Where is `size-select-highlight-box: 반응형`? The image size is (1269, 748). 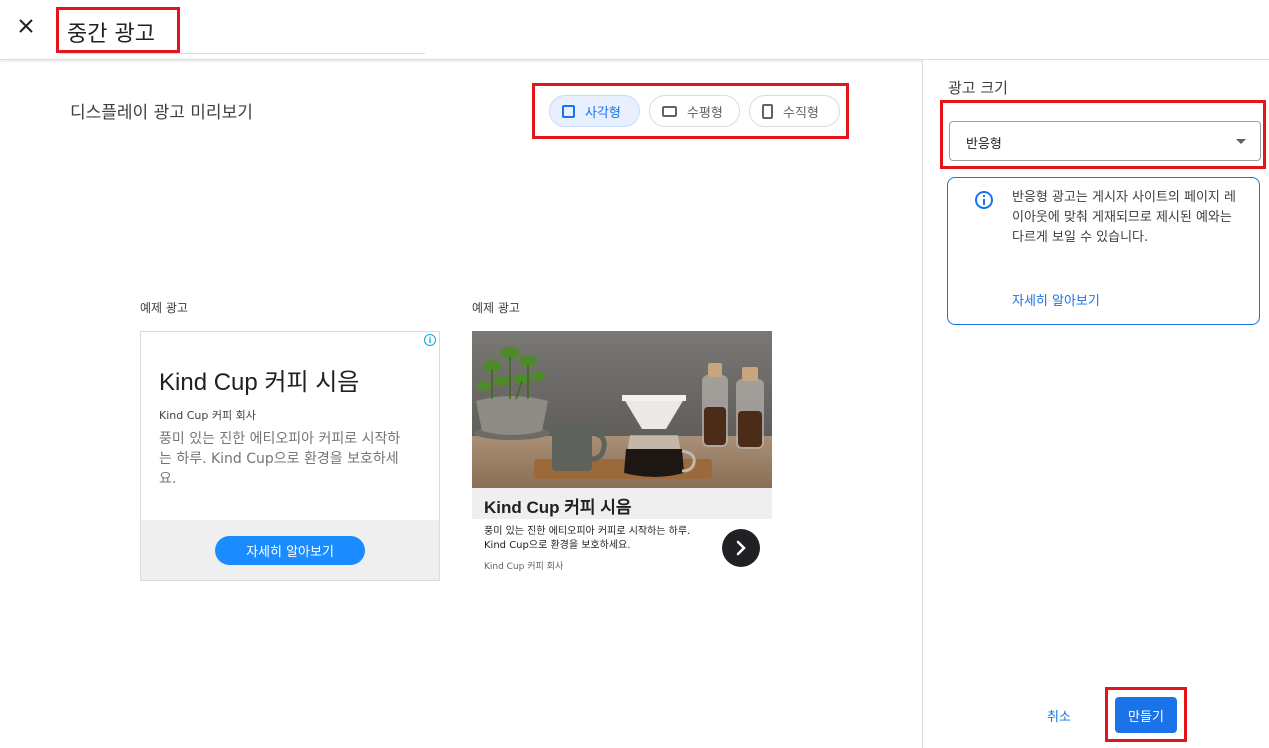
size-select-highlight-box: 반응형 is located at coordinates (1103, 134).